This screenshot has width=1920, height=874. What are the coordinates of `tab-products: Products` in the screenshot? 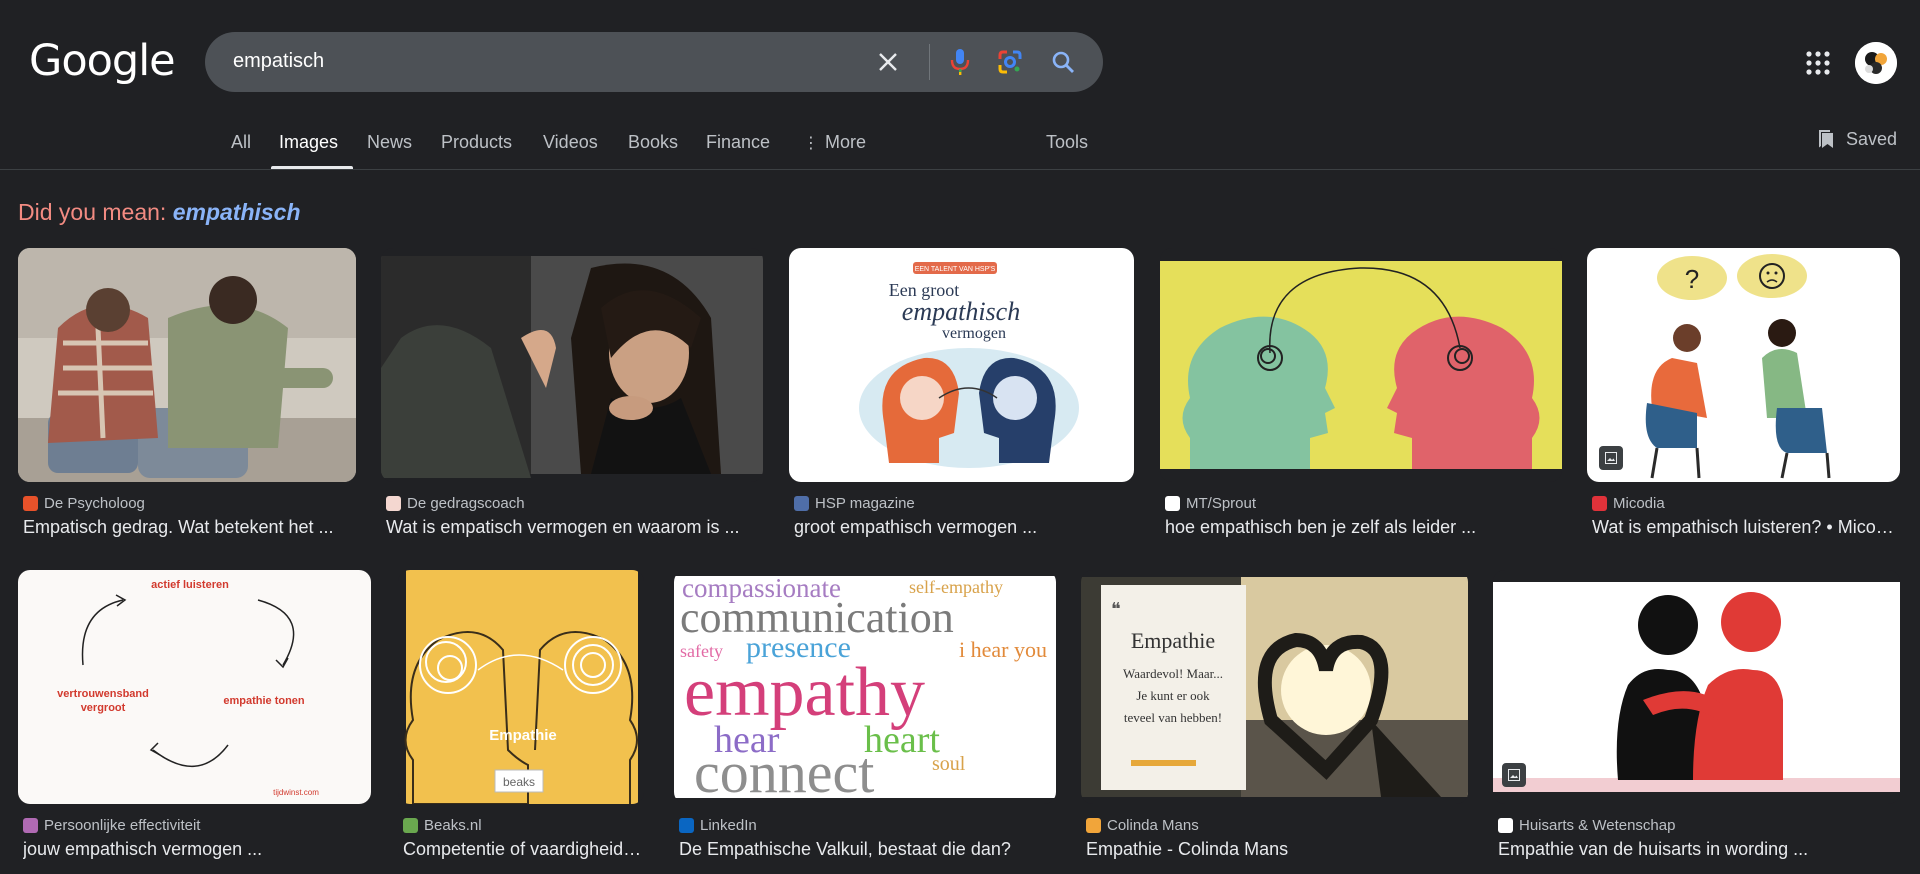 It's located at (476, 142).